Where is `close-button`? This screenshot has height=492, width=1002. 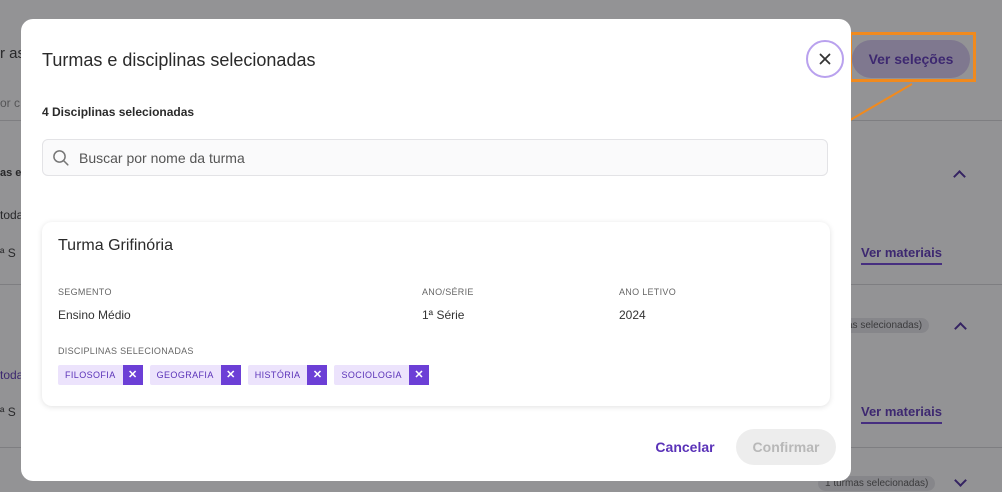 close-button is located at coordinates (825, 59).